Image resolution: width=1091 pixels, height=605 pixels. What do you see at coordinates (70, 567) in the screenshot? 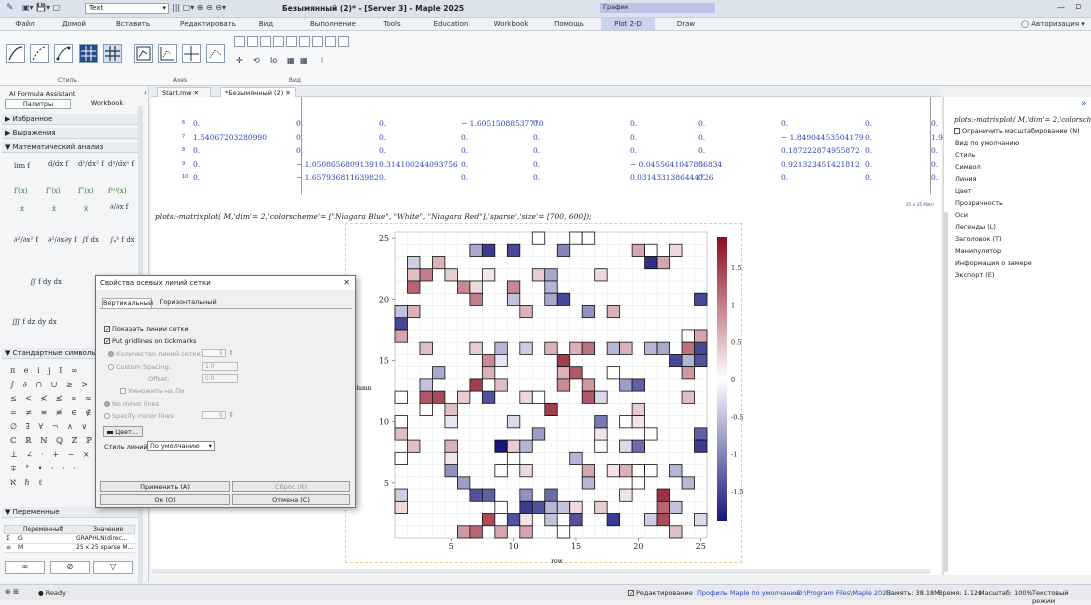
I see `hide-variables-button: ⊘` at bounding box center [70, 567].